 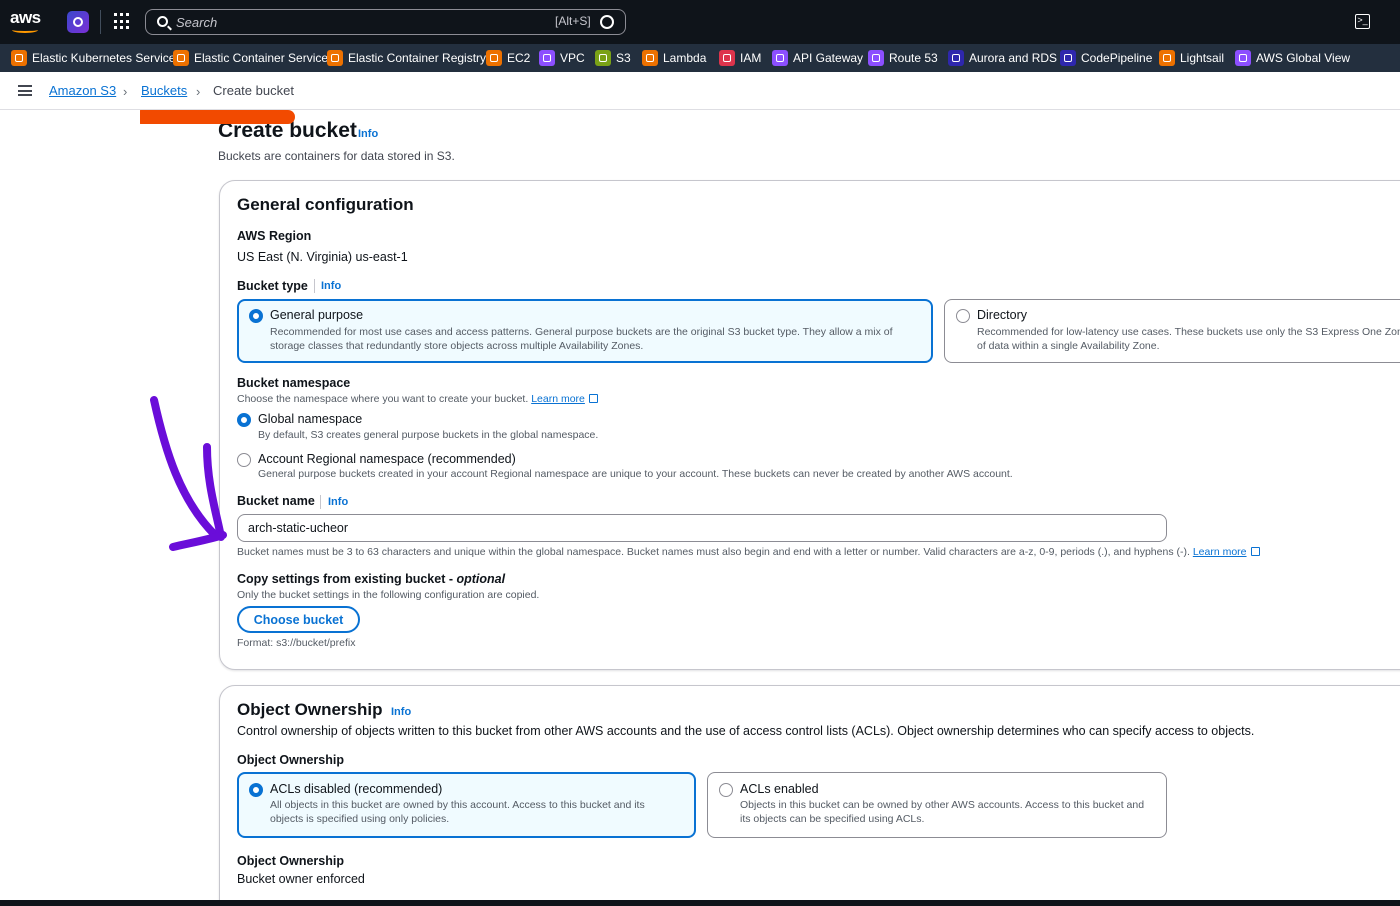 What do you see at coordinates (572, 58) in the screenshot?
I see `favorite-label: VPC` at bounding box center [572, 58].